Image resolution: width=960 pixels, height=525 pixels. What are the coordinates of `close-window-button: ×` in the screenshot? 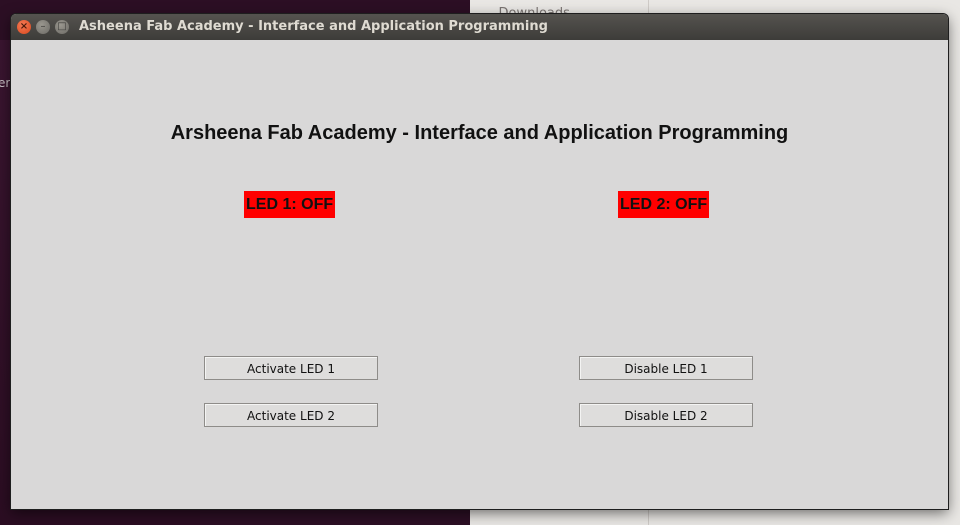 It's located at (24, 27).